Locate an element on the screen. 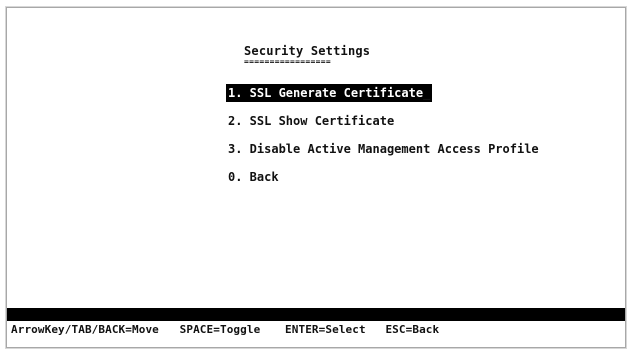 The height and width of the screenshot is (358, 634). page-title: Security Settings is located at coordinates (307, 51).